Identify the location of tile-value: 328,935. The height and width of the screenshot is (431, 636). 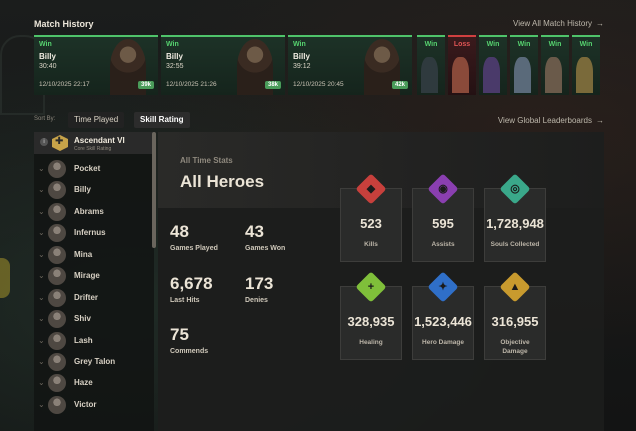
(371, 321).